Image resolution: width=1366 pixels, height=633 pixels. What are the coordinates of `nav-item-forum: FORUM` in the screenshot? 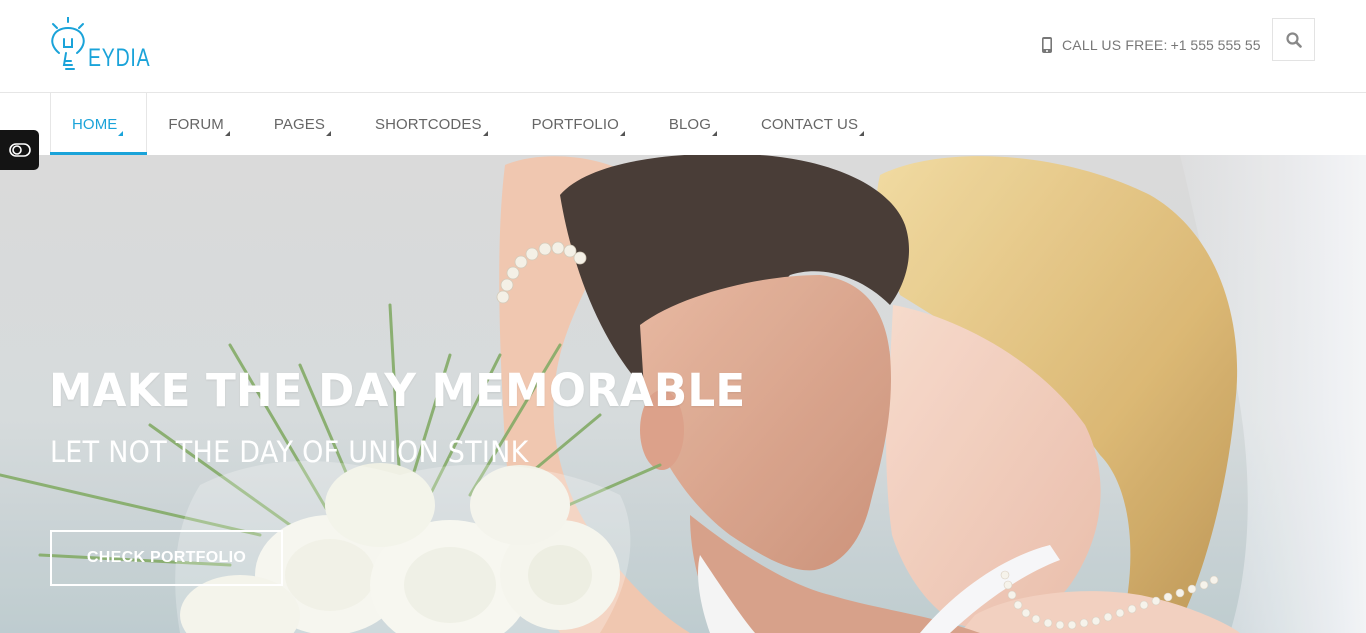 It's located at (200, 124).